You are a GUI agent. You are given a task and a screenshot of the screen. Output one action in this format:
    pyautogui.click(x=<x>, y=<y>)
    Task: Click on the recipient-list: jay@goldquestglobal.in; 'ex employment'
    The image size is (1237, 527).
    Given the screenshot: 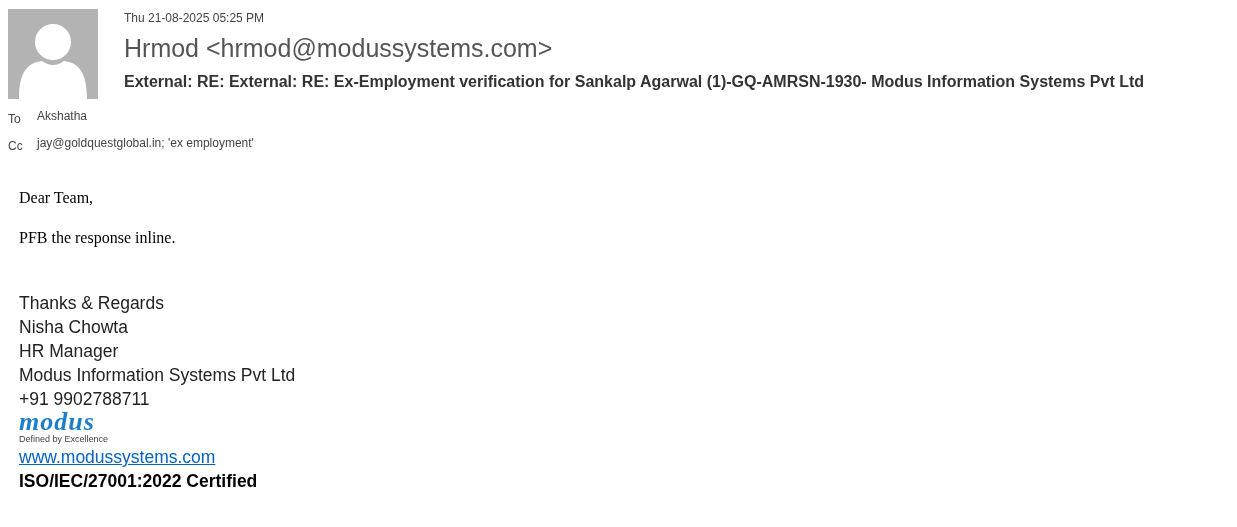 What is the action you would take?
    pyautogui.click(x=145, y=144)
    